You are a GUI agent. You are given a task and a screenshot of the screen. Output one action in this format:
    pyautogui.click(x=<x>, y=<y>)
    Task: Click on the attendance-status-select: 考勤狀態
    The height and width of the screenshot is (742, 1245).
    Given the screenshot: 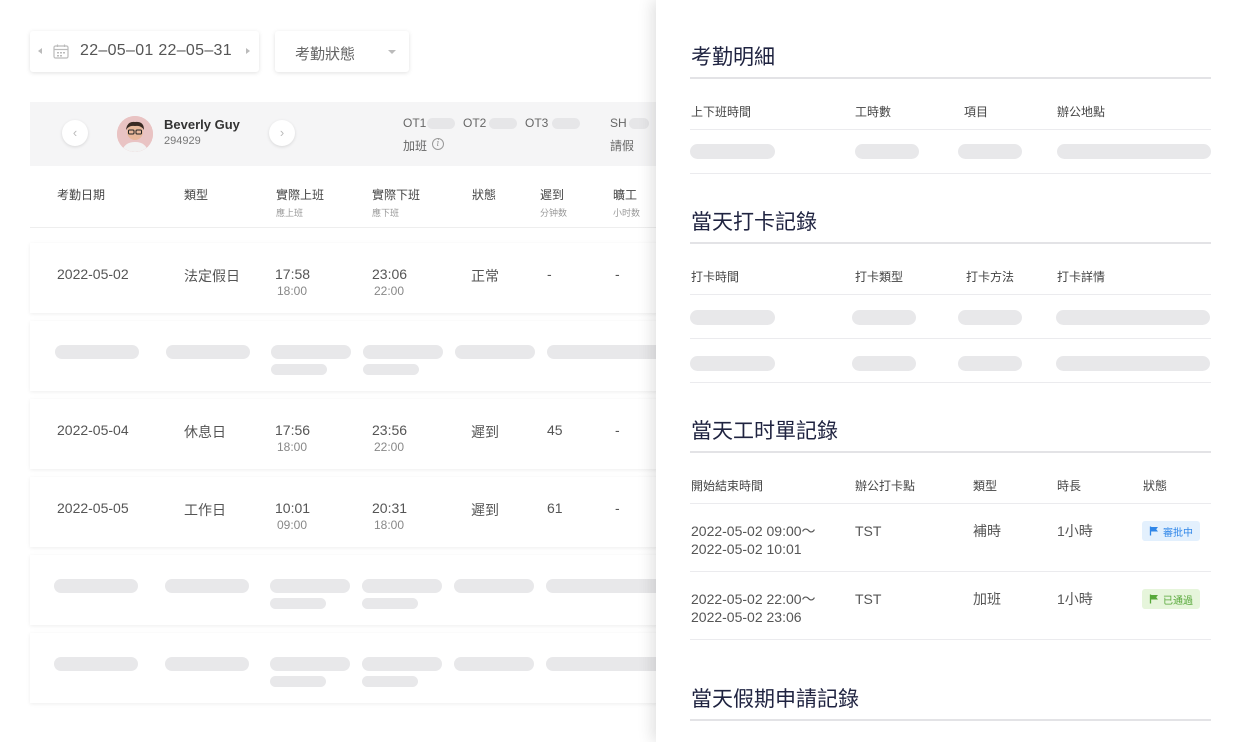 What is the action you would take?
    pyautogui.click(x=342, y=51)
    